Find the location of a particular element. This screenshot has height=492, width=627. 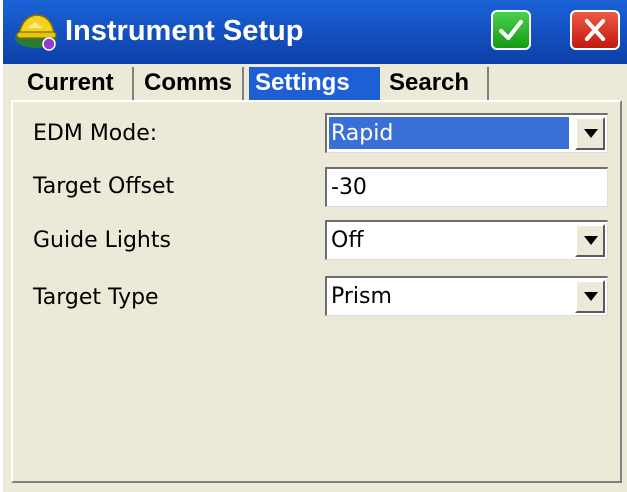

edm-mode-value: Rapid is located at coordinates (362, 133).